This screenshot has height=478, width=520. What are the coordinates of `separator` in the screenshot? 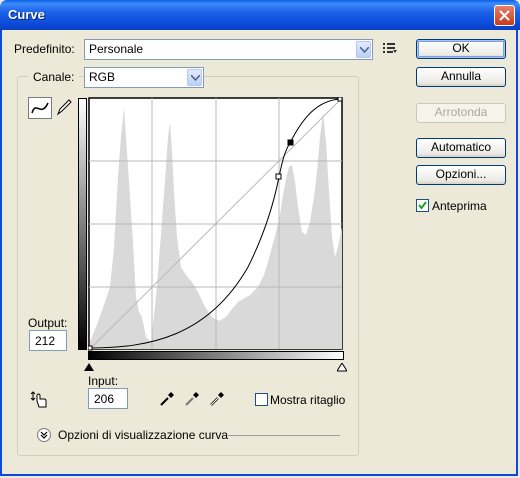 It's located at (284, 435).